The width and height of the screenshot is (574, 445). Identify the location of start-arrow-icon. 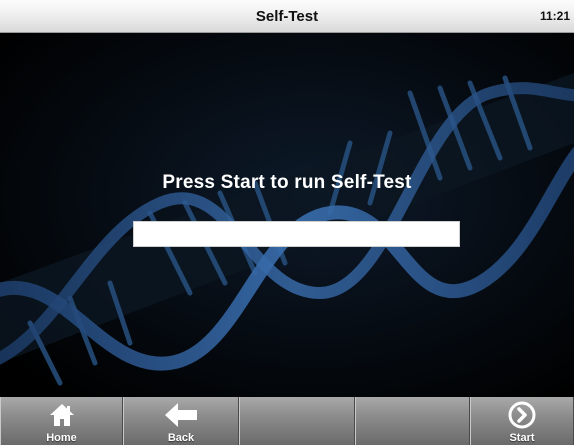
(522, 415).